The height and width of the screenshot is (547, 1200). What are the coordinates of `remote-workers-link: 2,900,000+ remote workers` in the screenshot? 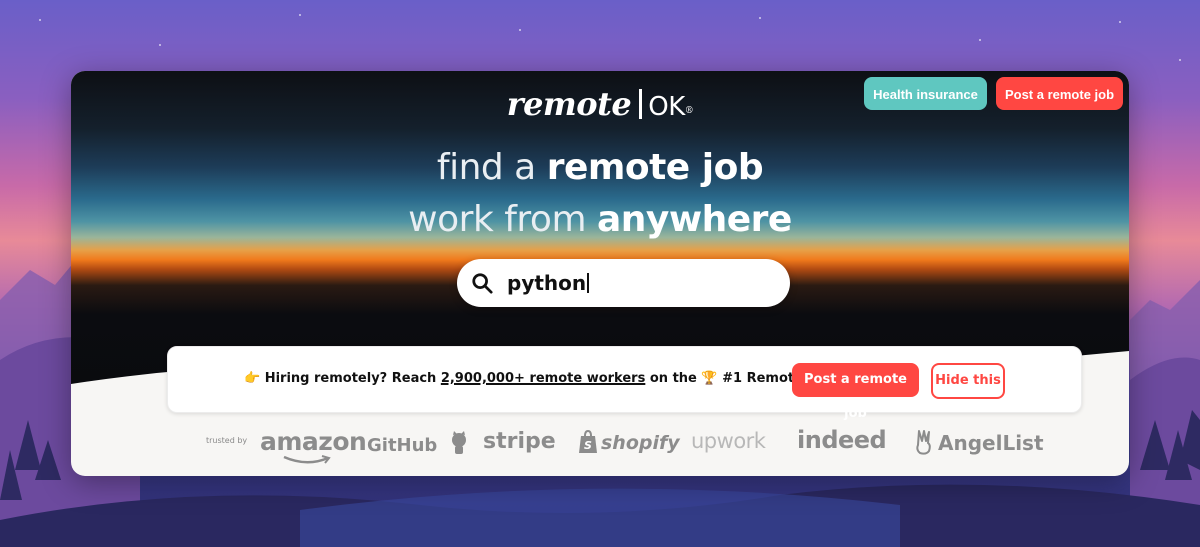 It's located at (543, 378).